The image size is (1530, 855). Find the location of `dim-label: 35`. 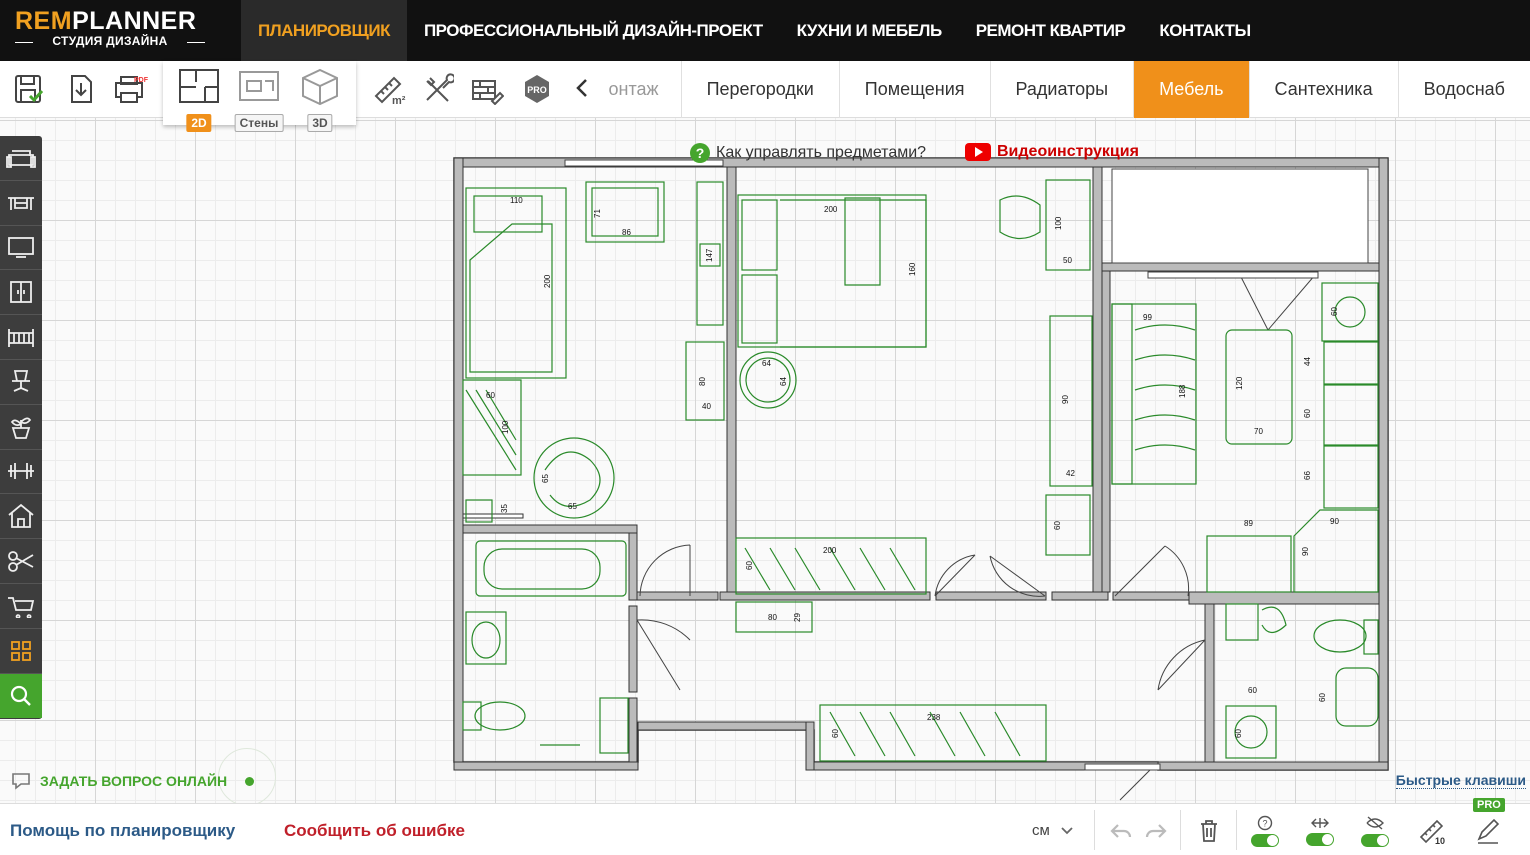

dim-label: 35 is located at coordinates (504, 508).